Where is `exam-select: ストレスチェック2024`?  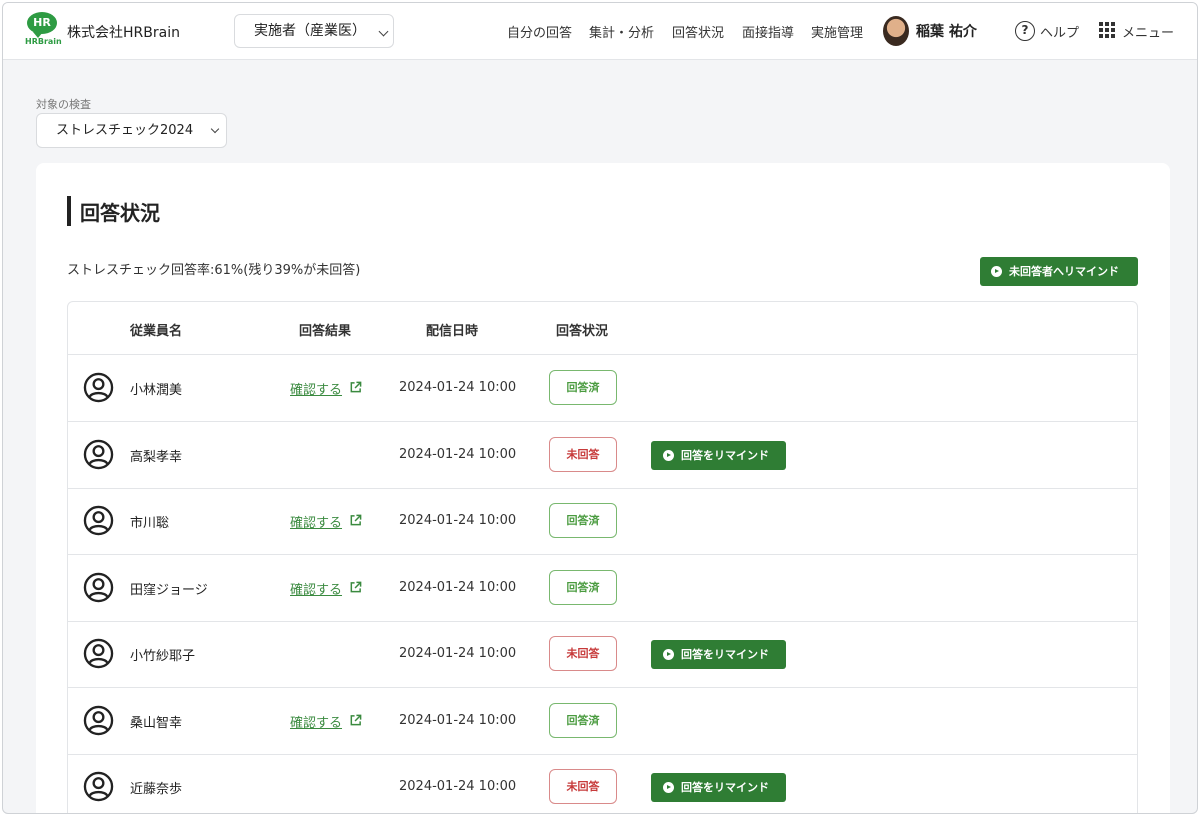
exam-select: ストレスチェック2024 is located at coordinates (131, 130).